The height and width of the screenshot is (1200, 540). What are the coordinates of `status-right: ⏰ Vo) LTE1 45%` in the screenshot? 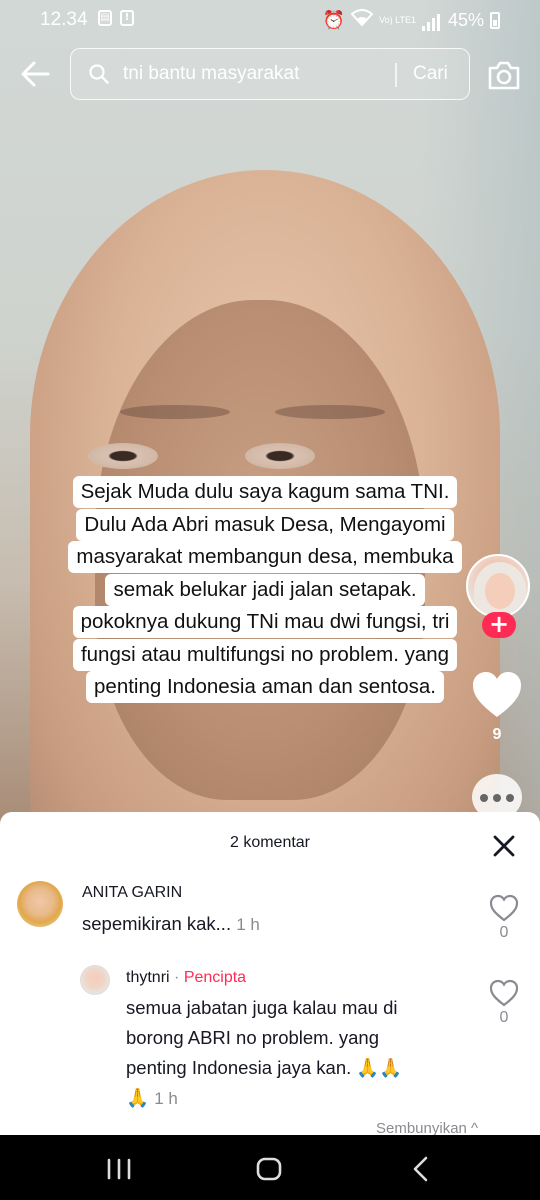 It's located at (411, 20).